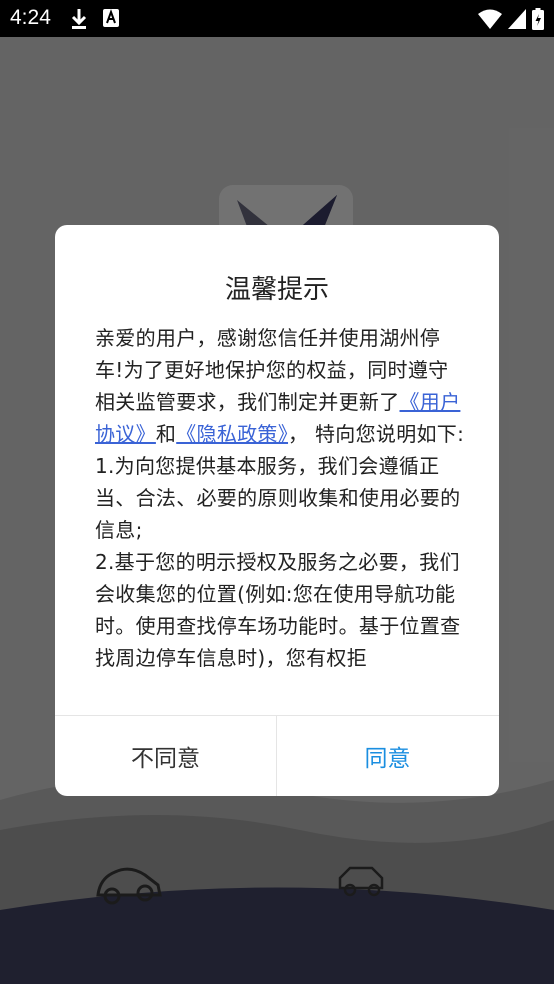 This screenshot has height=984, width=554. What do you see at coordinates (490, 19) in the screenshot?
I see `wifi-icon` at bounding box center [490, 19].